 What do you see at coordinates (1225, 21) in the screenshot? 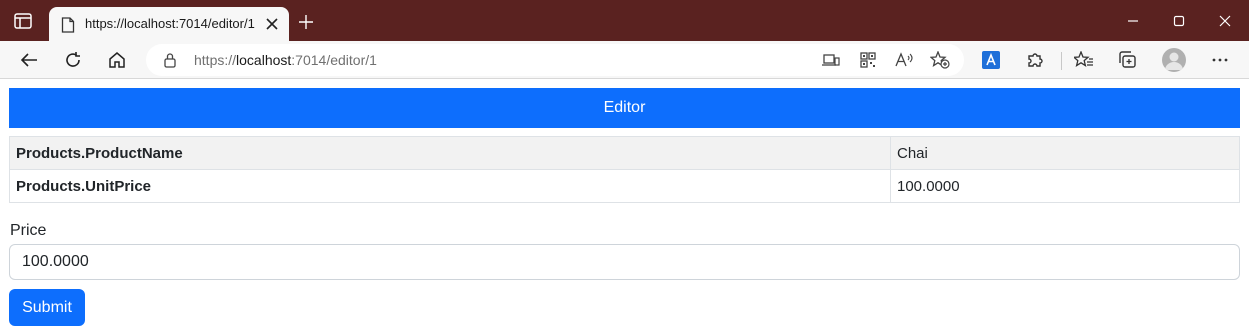
I see `close-window-icon` at bounding box center [1225, 21].